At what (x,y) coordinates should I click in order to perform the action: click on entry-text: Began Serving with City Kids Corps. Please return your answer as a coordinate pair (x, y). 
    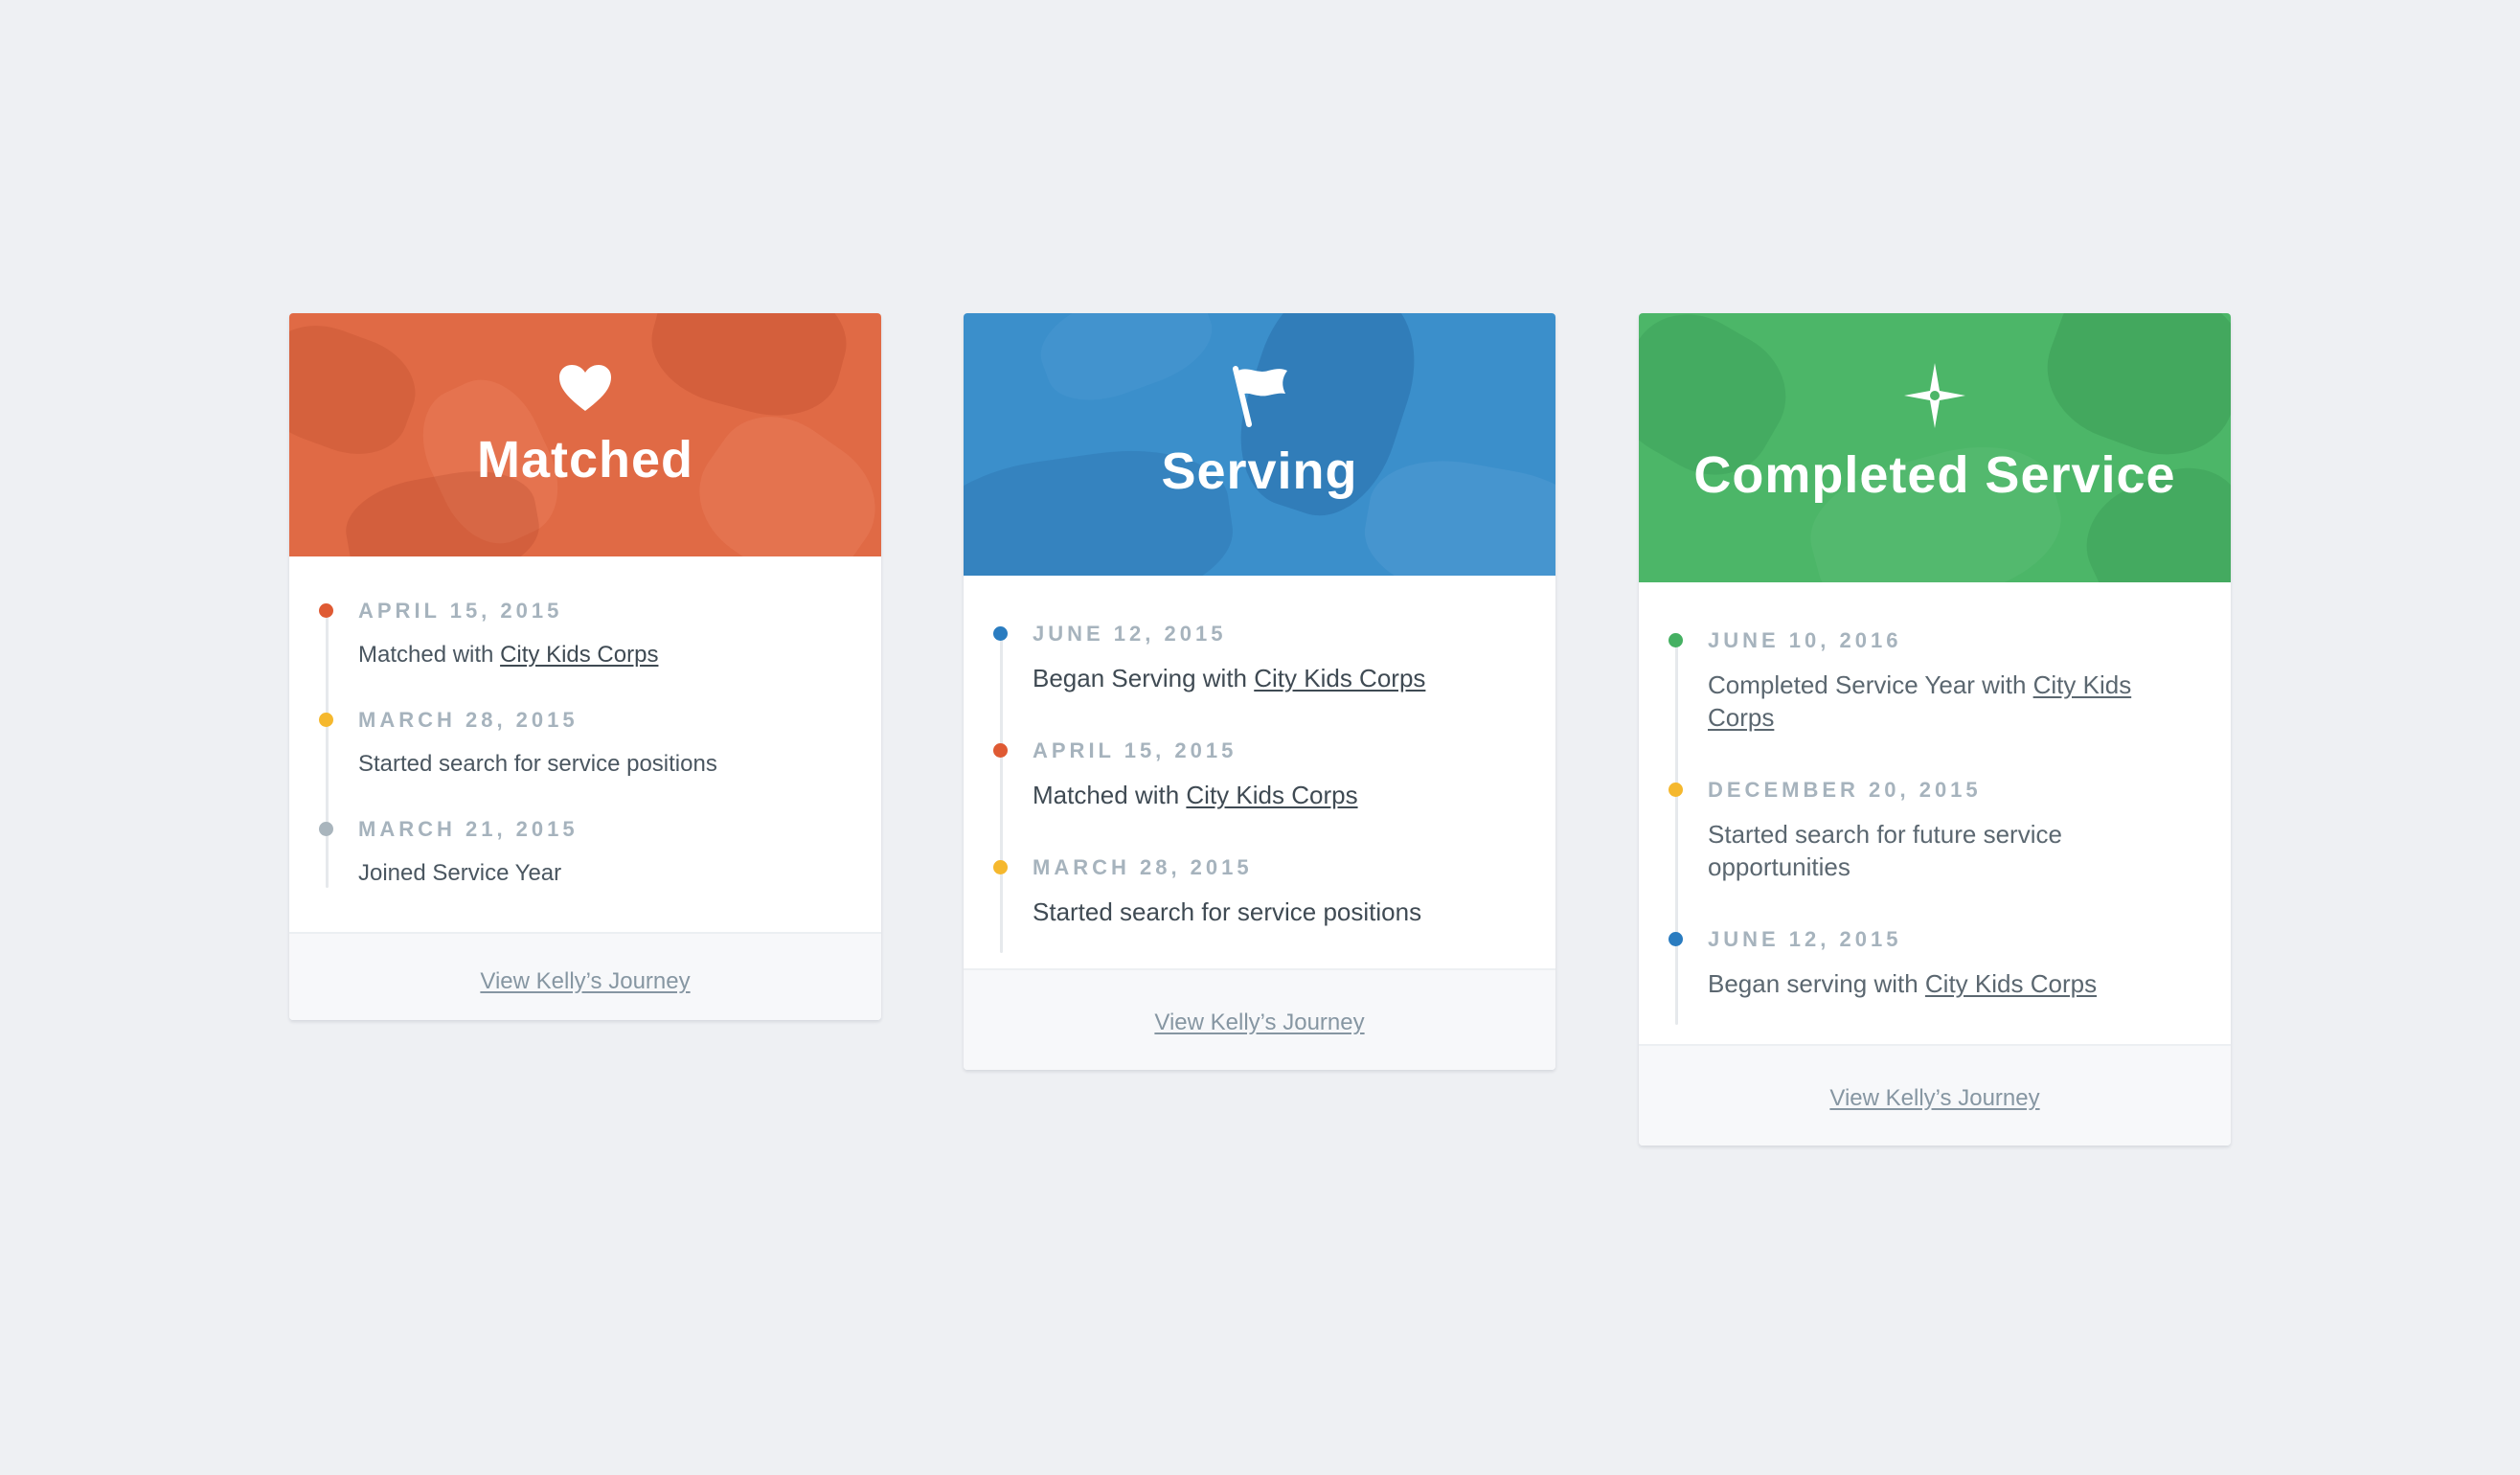
    Looking at the image, I should click on (1280, 678).